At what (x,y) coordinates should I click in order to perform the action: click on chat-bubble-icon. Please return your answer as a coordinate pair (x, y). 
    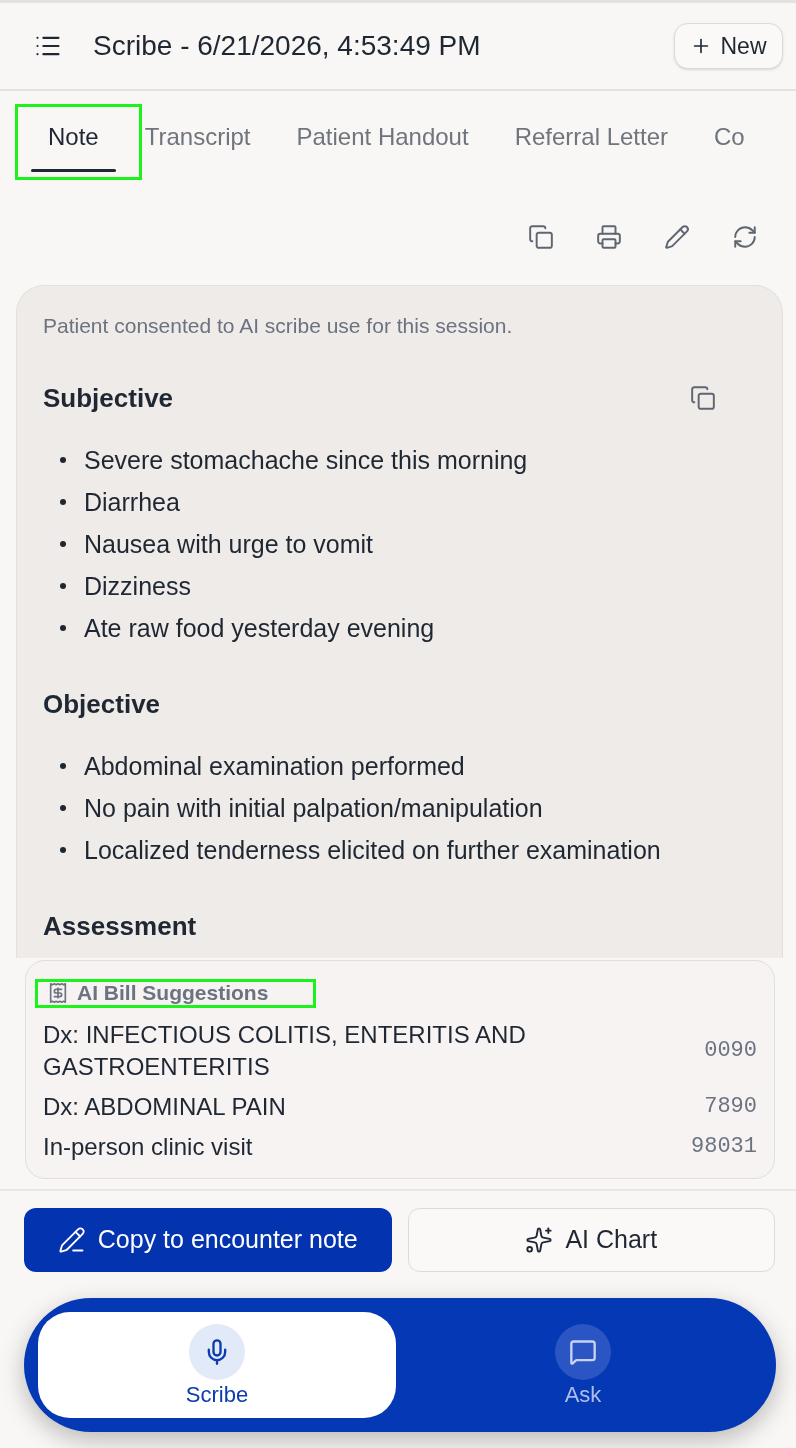
    Looking at the image, I should click on (583, 1352).